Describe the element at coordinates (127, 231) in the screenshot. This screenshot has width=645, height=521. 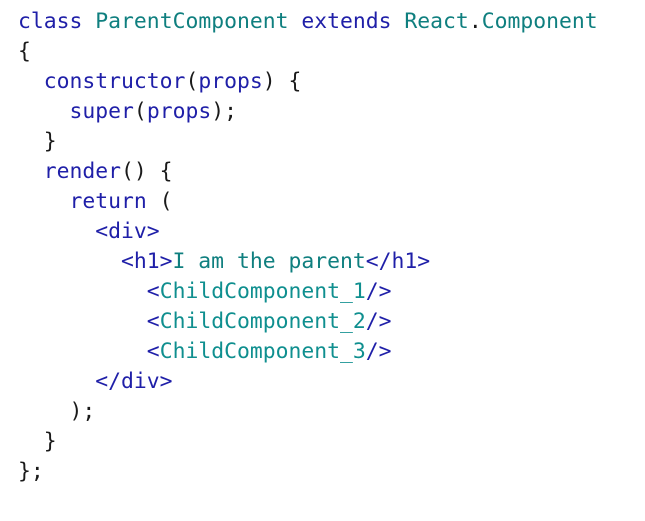
I see `code-token: <div>` at that location.